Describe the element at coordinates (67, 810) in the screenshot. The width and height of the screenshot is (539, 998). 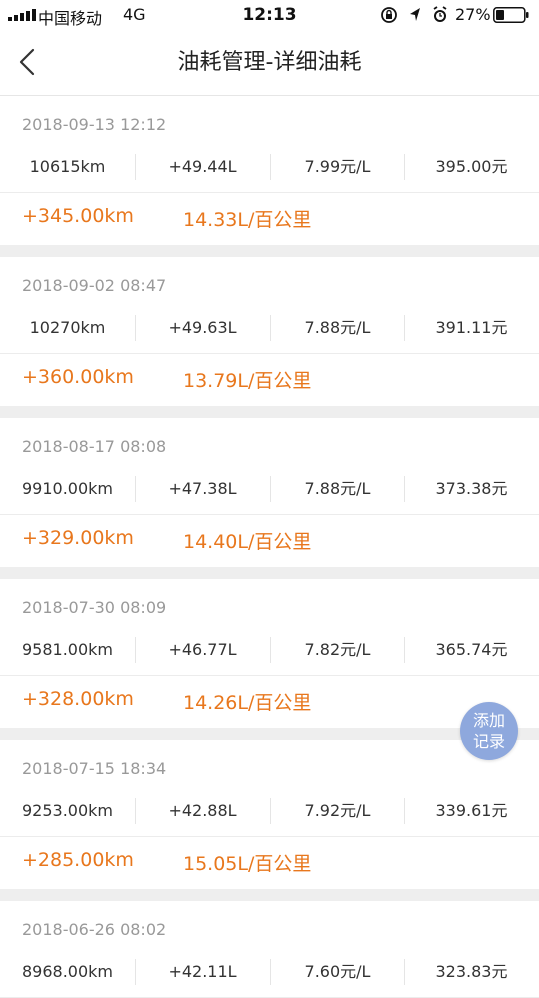
I see `record-mileage: 9253.00km` at that location.